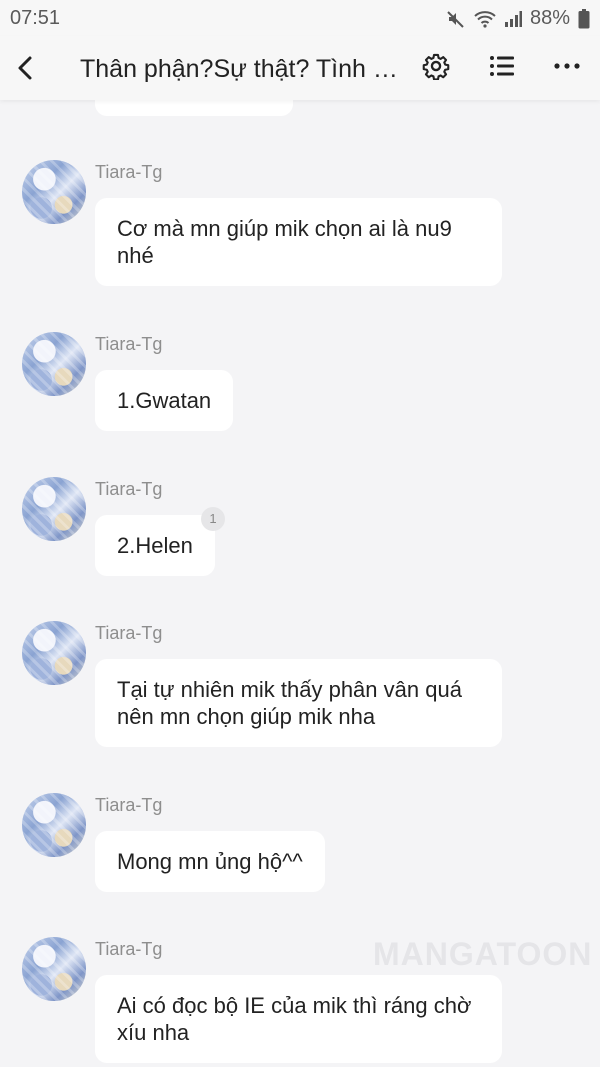 This screenshot has height=1067, width=600. Describe the element at coordinates (194, 108) in the screenshot. I see `previous-message-bubble` at that location.